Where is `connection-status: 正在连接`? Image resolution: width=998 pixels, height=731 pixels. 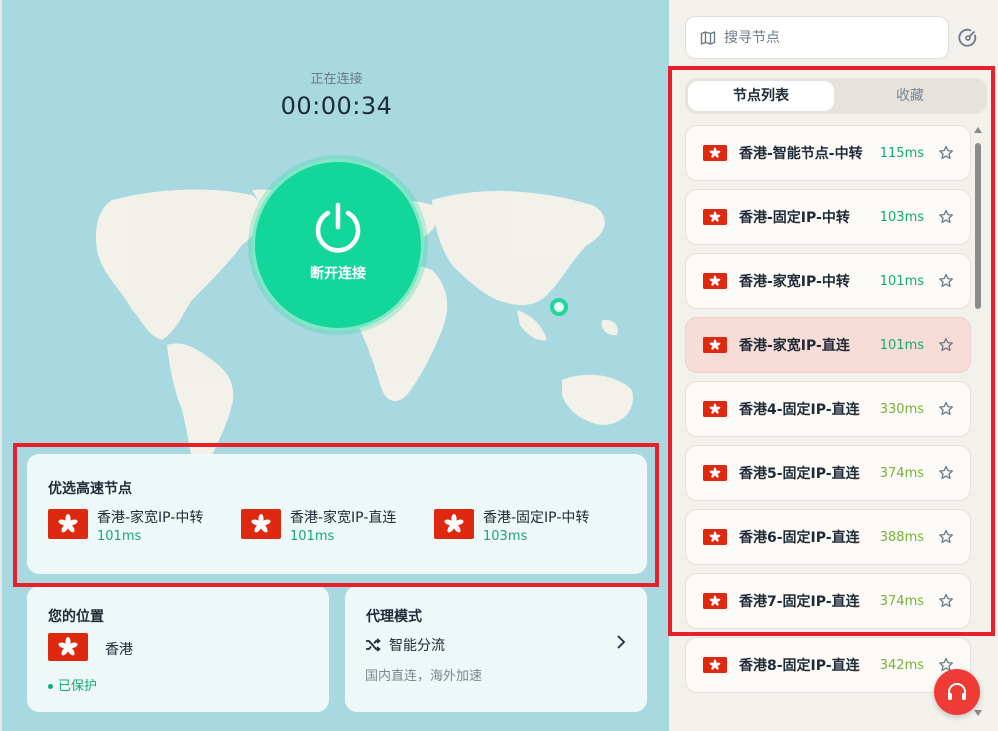
connection-status: 正在连接 is located at coordinates (336, 79).